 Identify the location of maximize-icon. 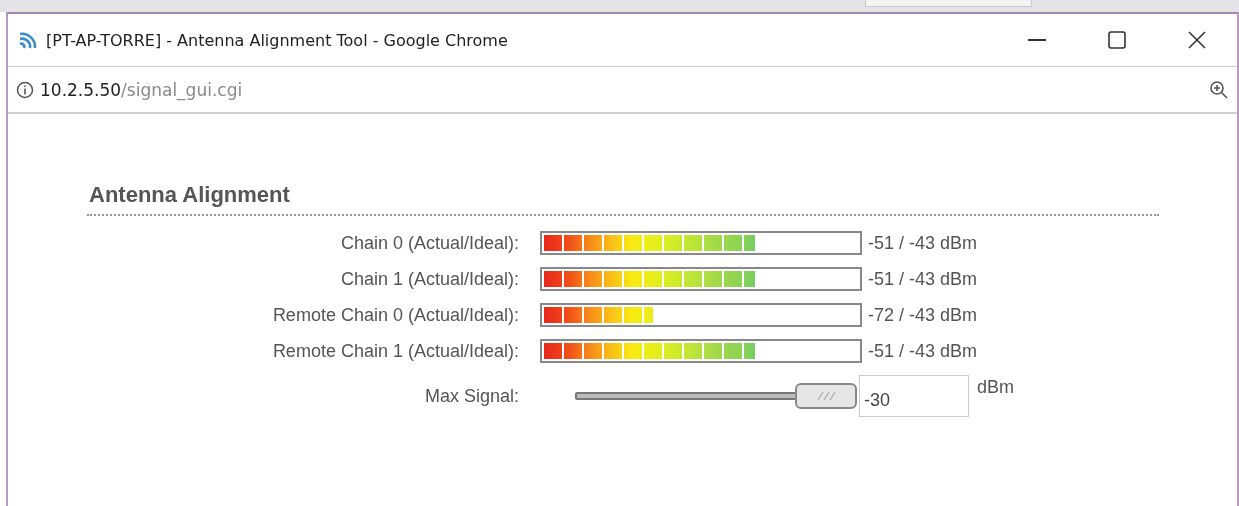
(1117, 40).